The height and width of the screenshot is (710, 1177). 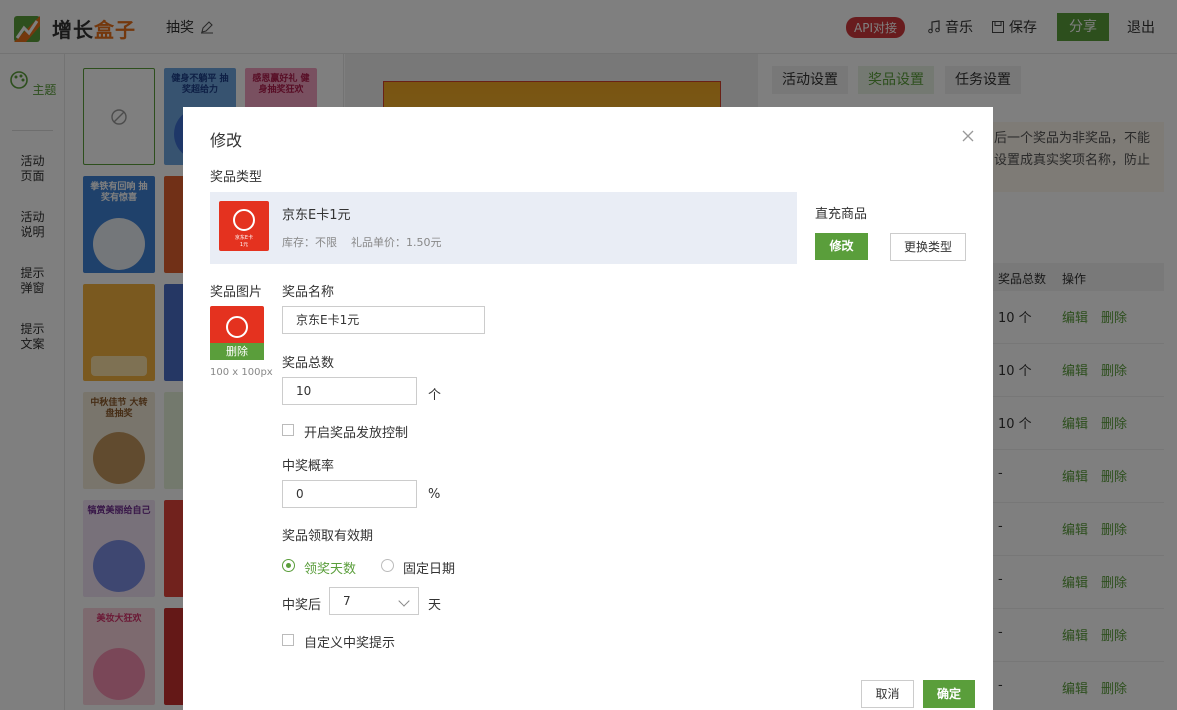 What do you see at coordinates (887, 694) in the screenshot?
I see `cancel-button: 取消` at bounding box center [887, 694].